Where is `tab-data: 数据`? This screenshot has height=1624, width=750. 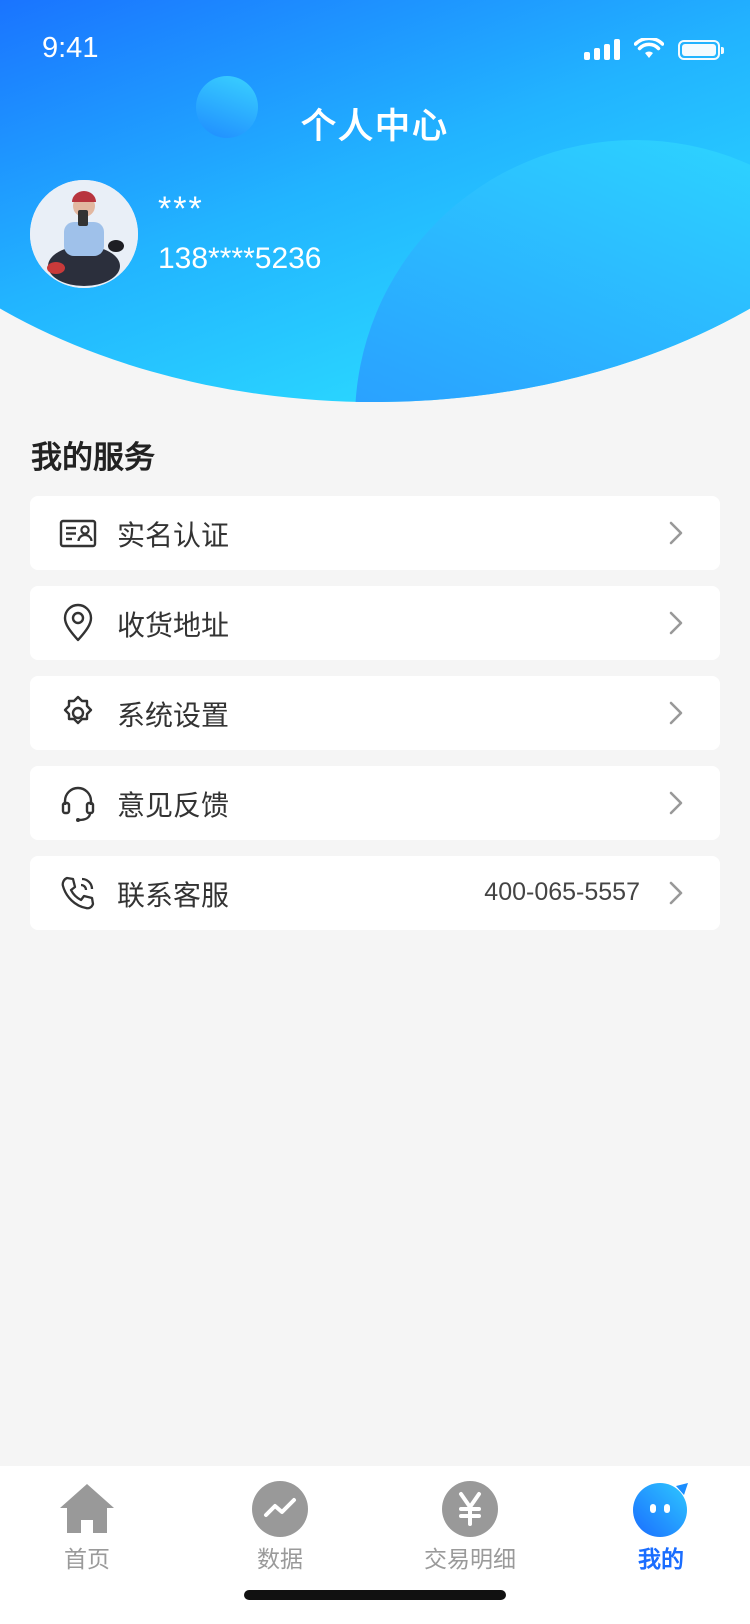 tab-data: 数据 is located at coordinates (280, 1526).